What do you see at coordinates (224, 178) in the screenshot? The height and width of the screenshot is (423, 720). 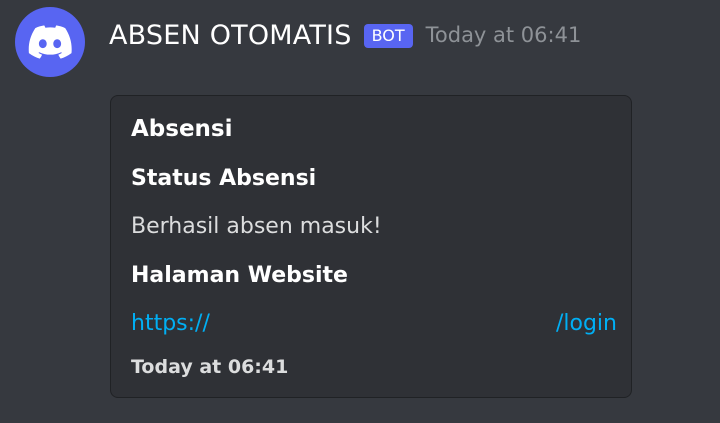 I see `field-name-status: Status Absensi` at bounding box center [224, 178].